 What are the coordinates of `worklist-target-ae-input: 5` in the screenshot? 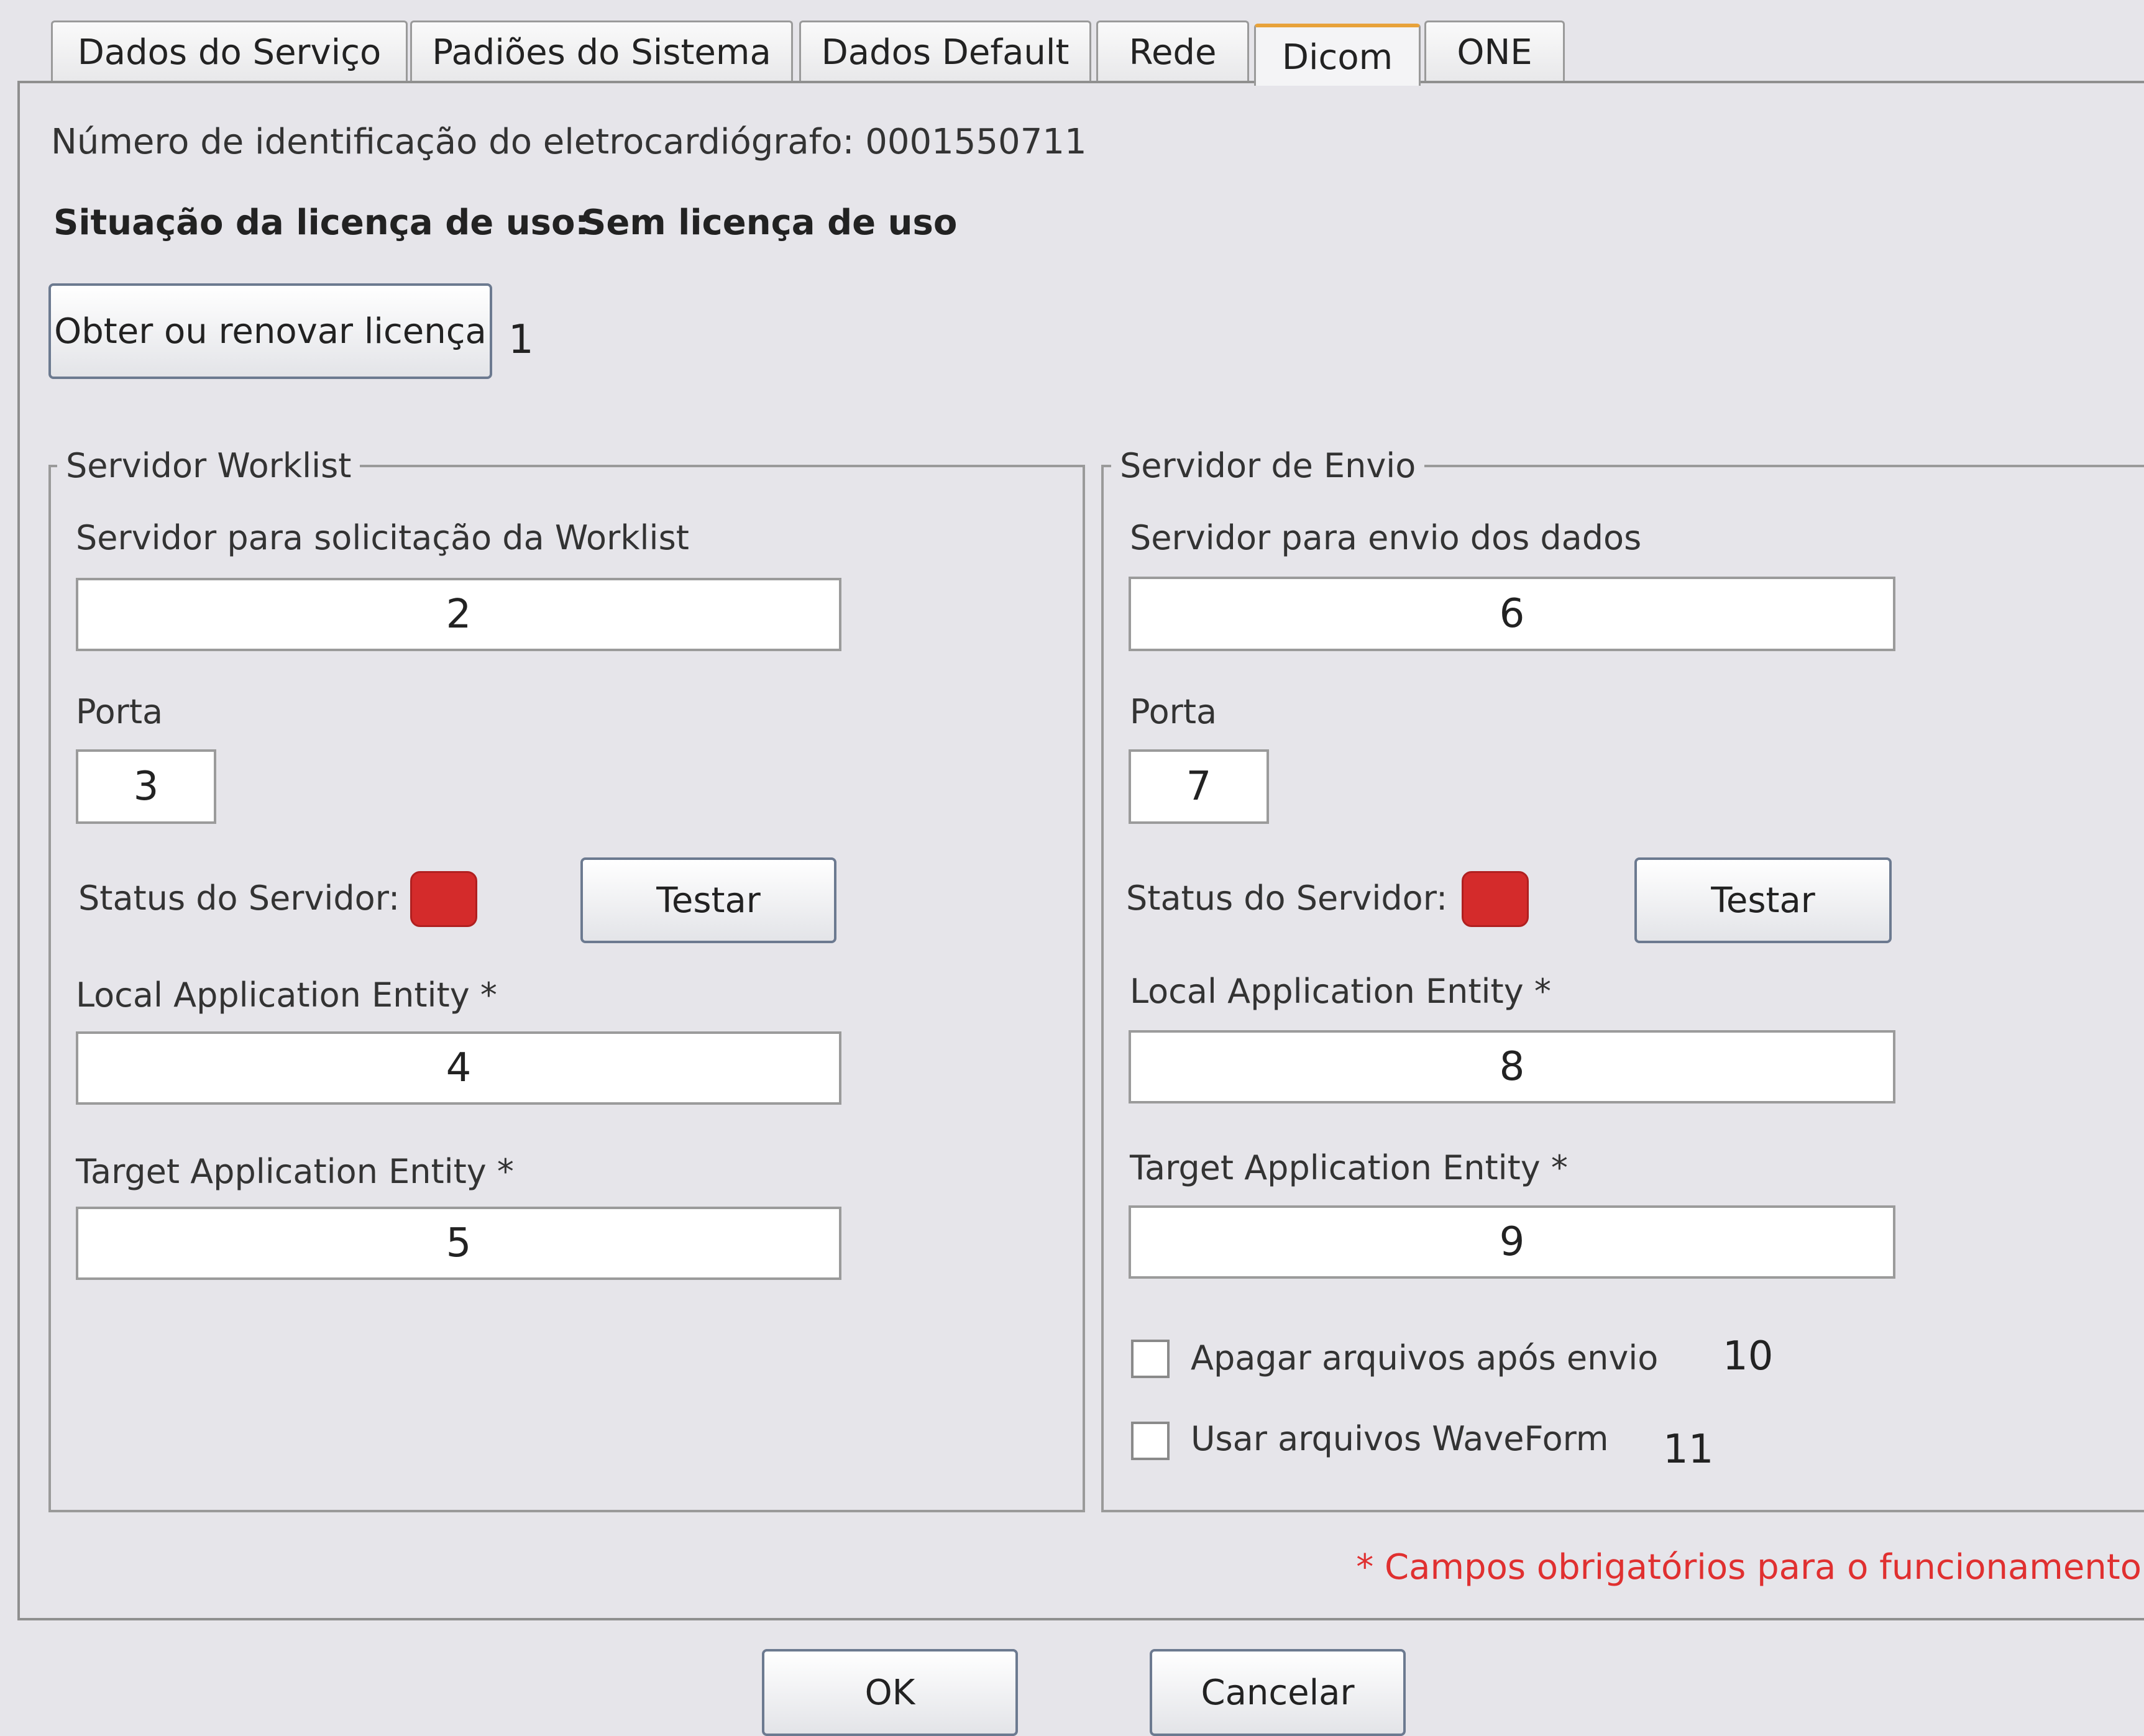 It's located at (458, 1243).